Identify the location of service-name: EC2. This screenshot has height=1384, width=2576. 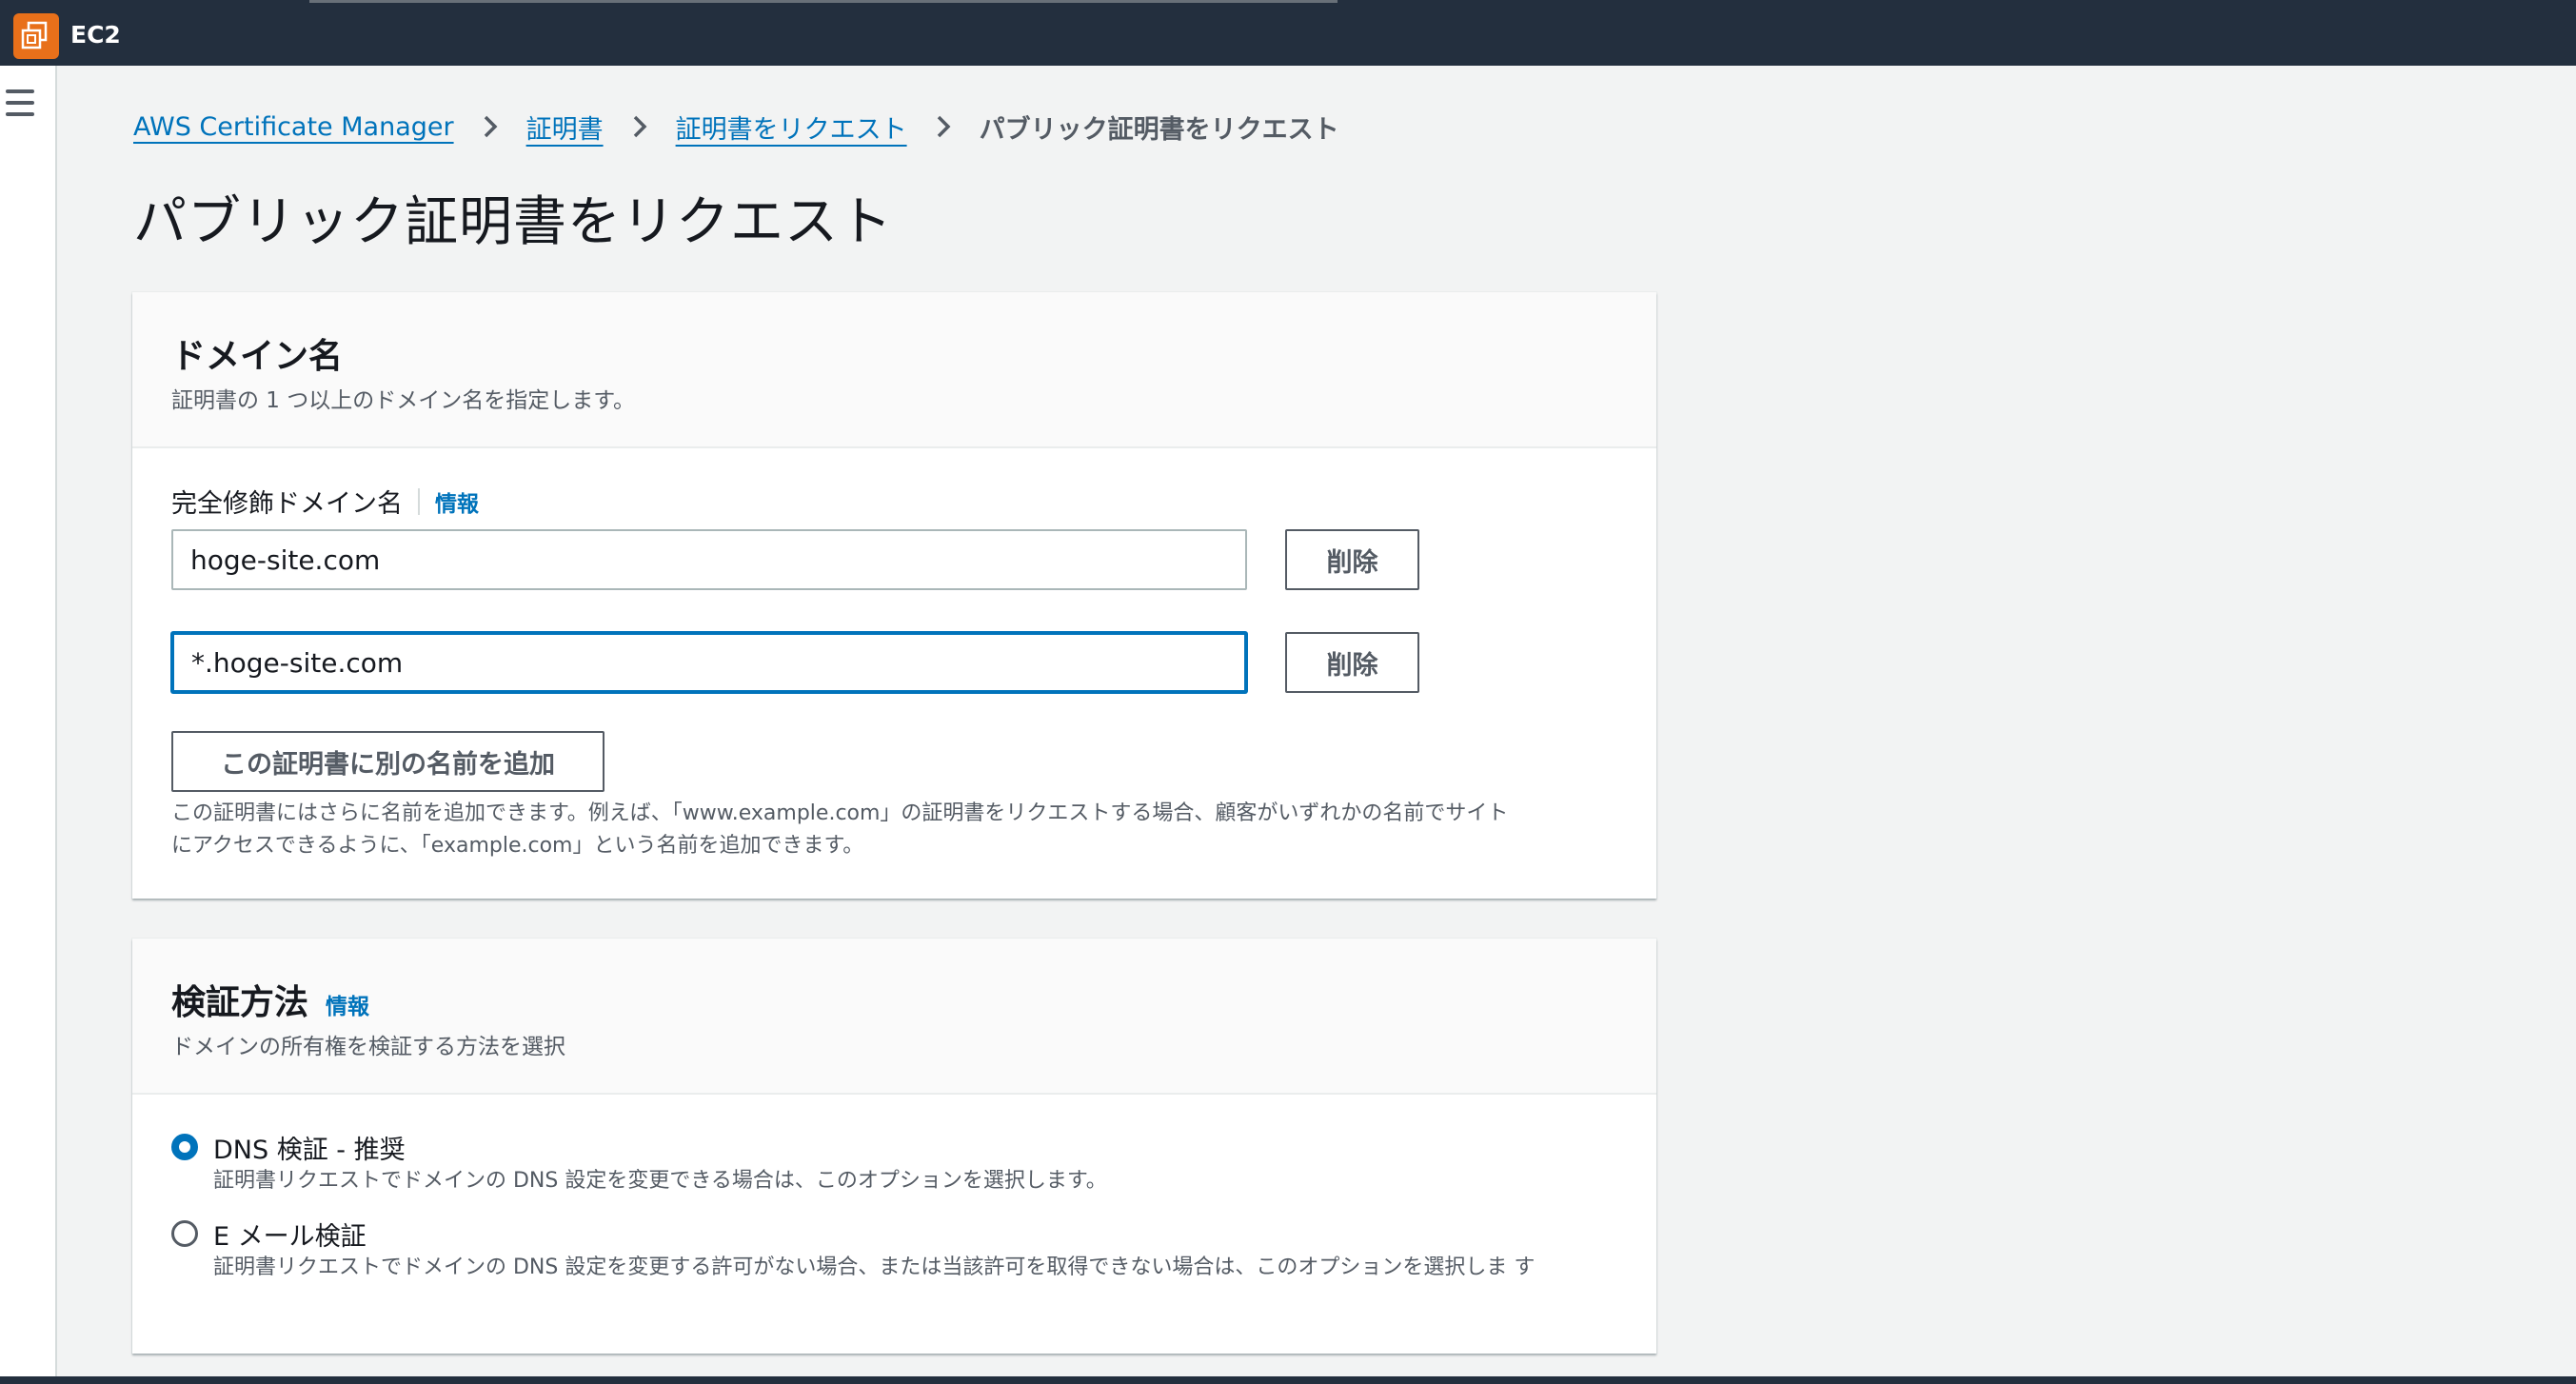
(95, 35).